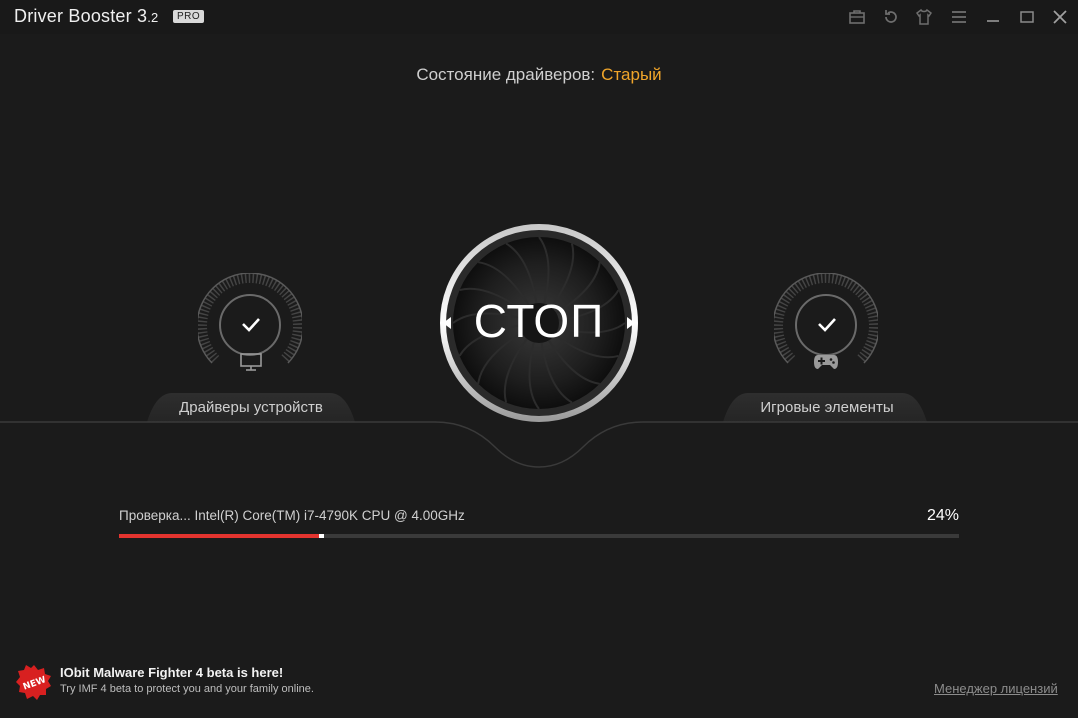  Describe the element at coordinates (891, 17) in the screenshot. I see `restore-icon` at that location.